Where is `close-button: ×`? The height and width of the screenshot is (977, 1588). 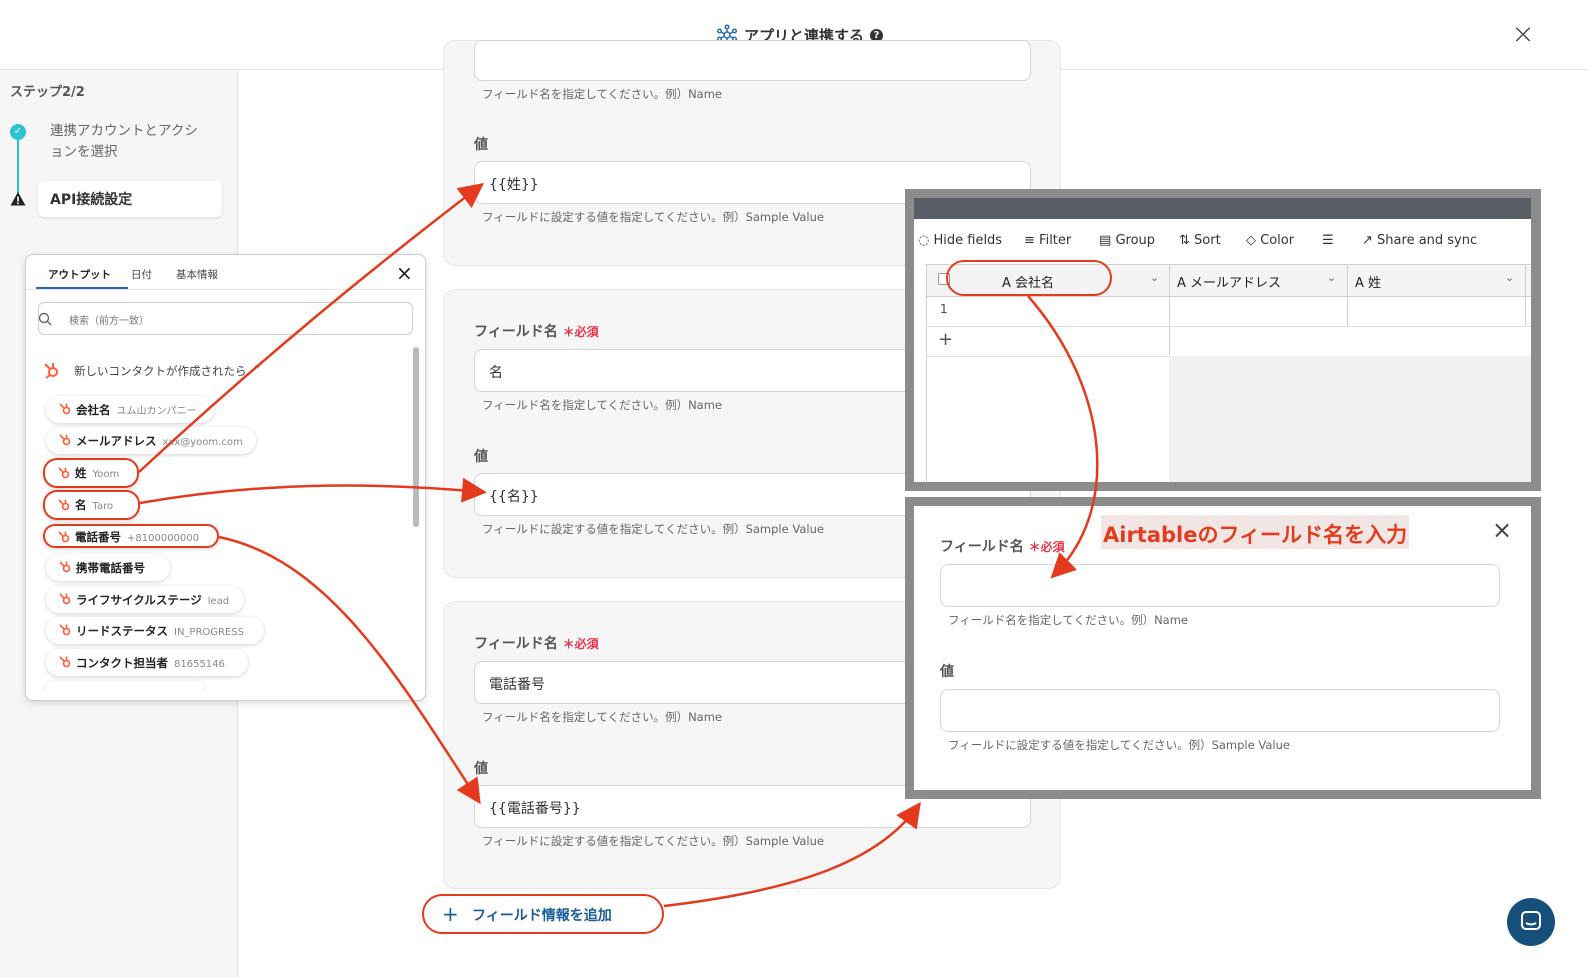
close-button: × is located at coordinates (1523, 35).